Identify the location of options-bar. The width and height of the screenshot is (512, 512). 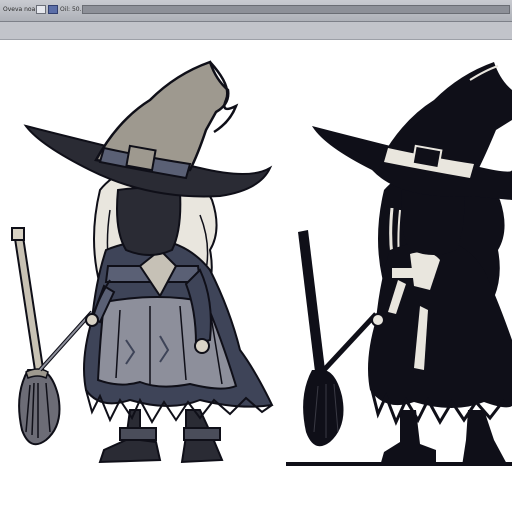
(256, 31).